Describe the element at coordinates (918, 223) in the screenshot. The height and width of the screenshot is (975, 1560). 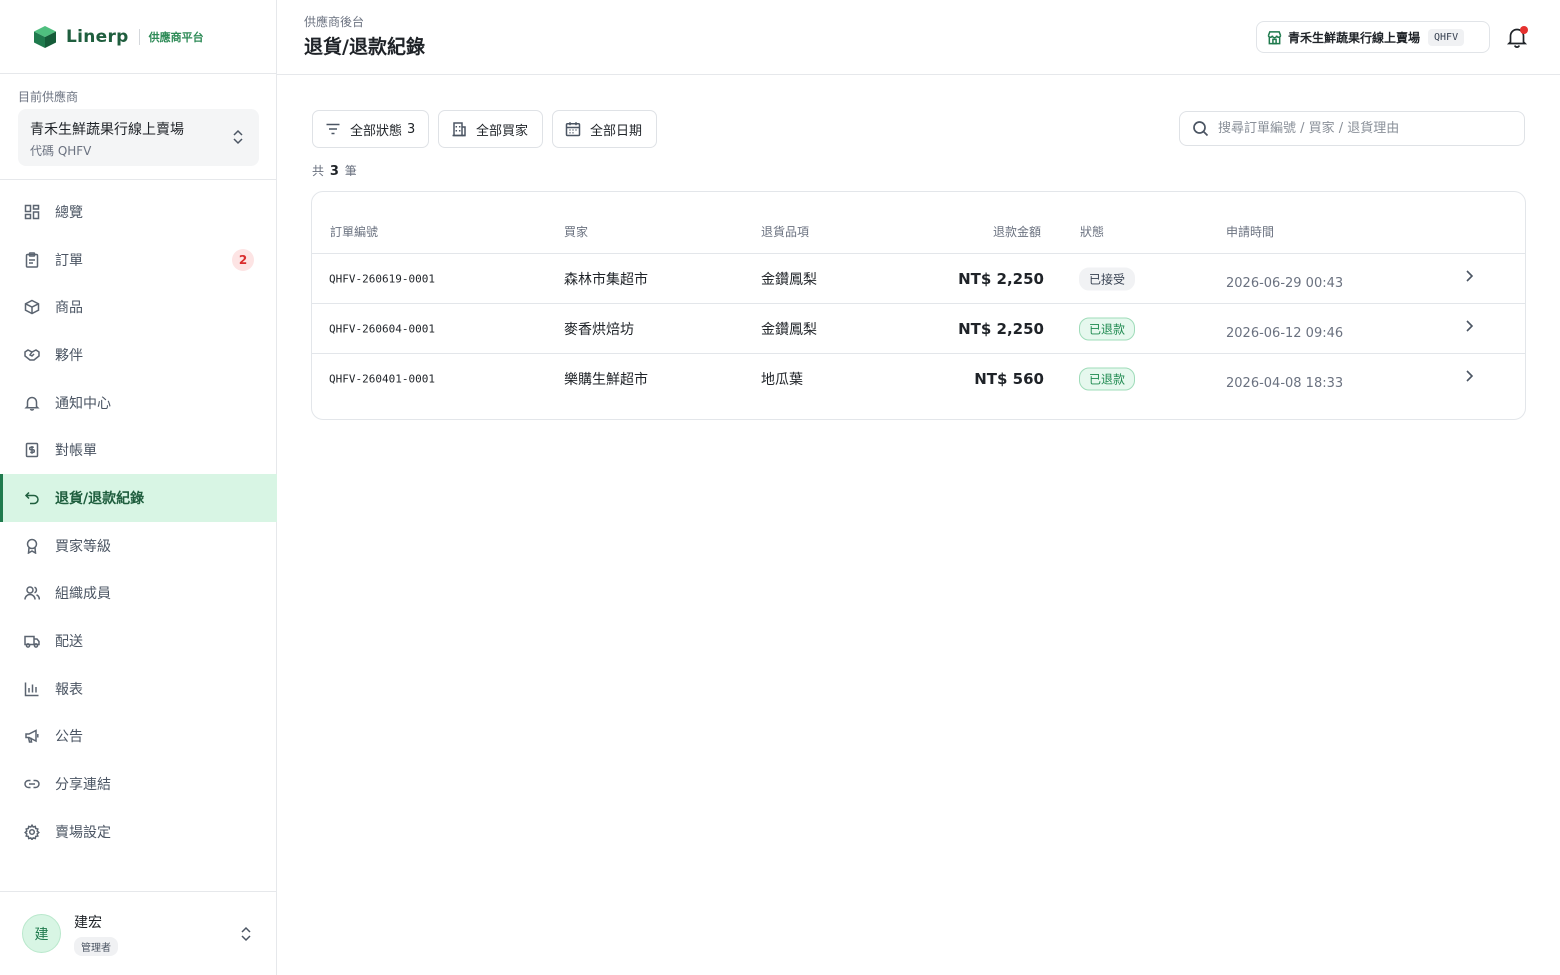
I see `table-header: 訂單編號 買家 退貨品項 退款金額 狀態 申請時間` at that location.